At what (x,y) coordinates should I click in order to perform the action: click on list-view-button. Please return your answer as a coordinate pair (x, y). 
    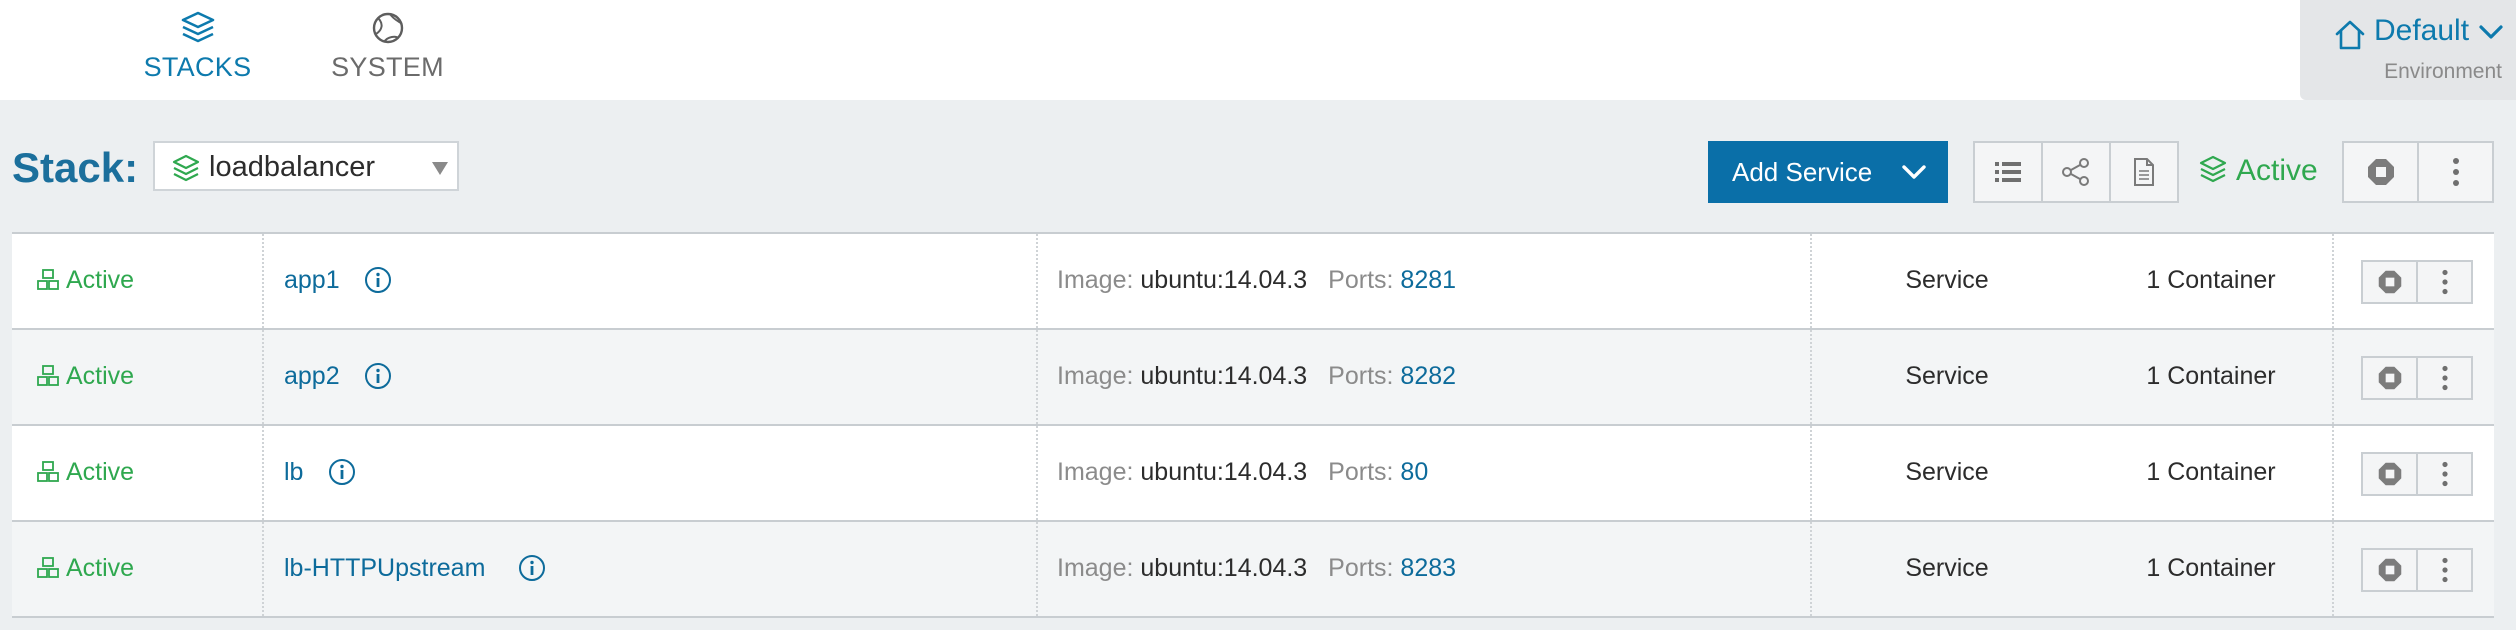
    Looking at the image, I should click on (2009, 172).